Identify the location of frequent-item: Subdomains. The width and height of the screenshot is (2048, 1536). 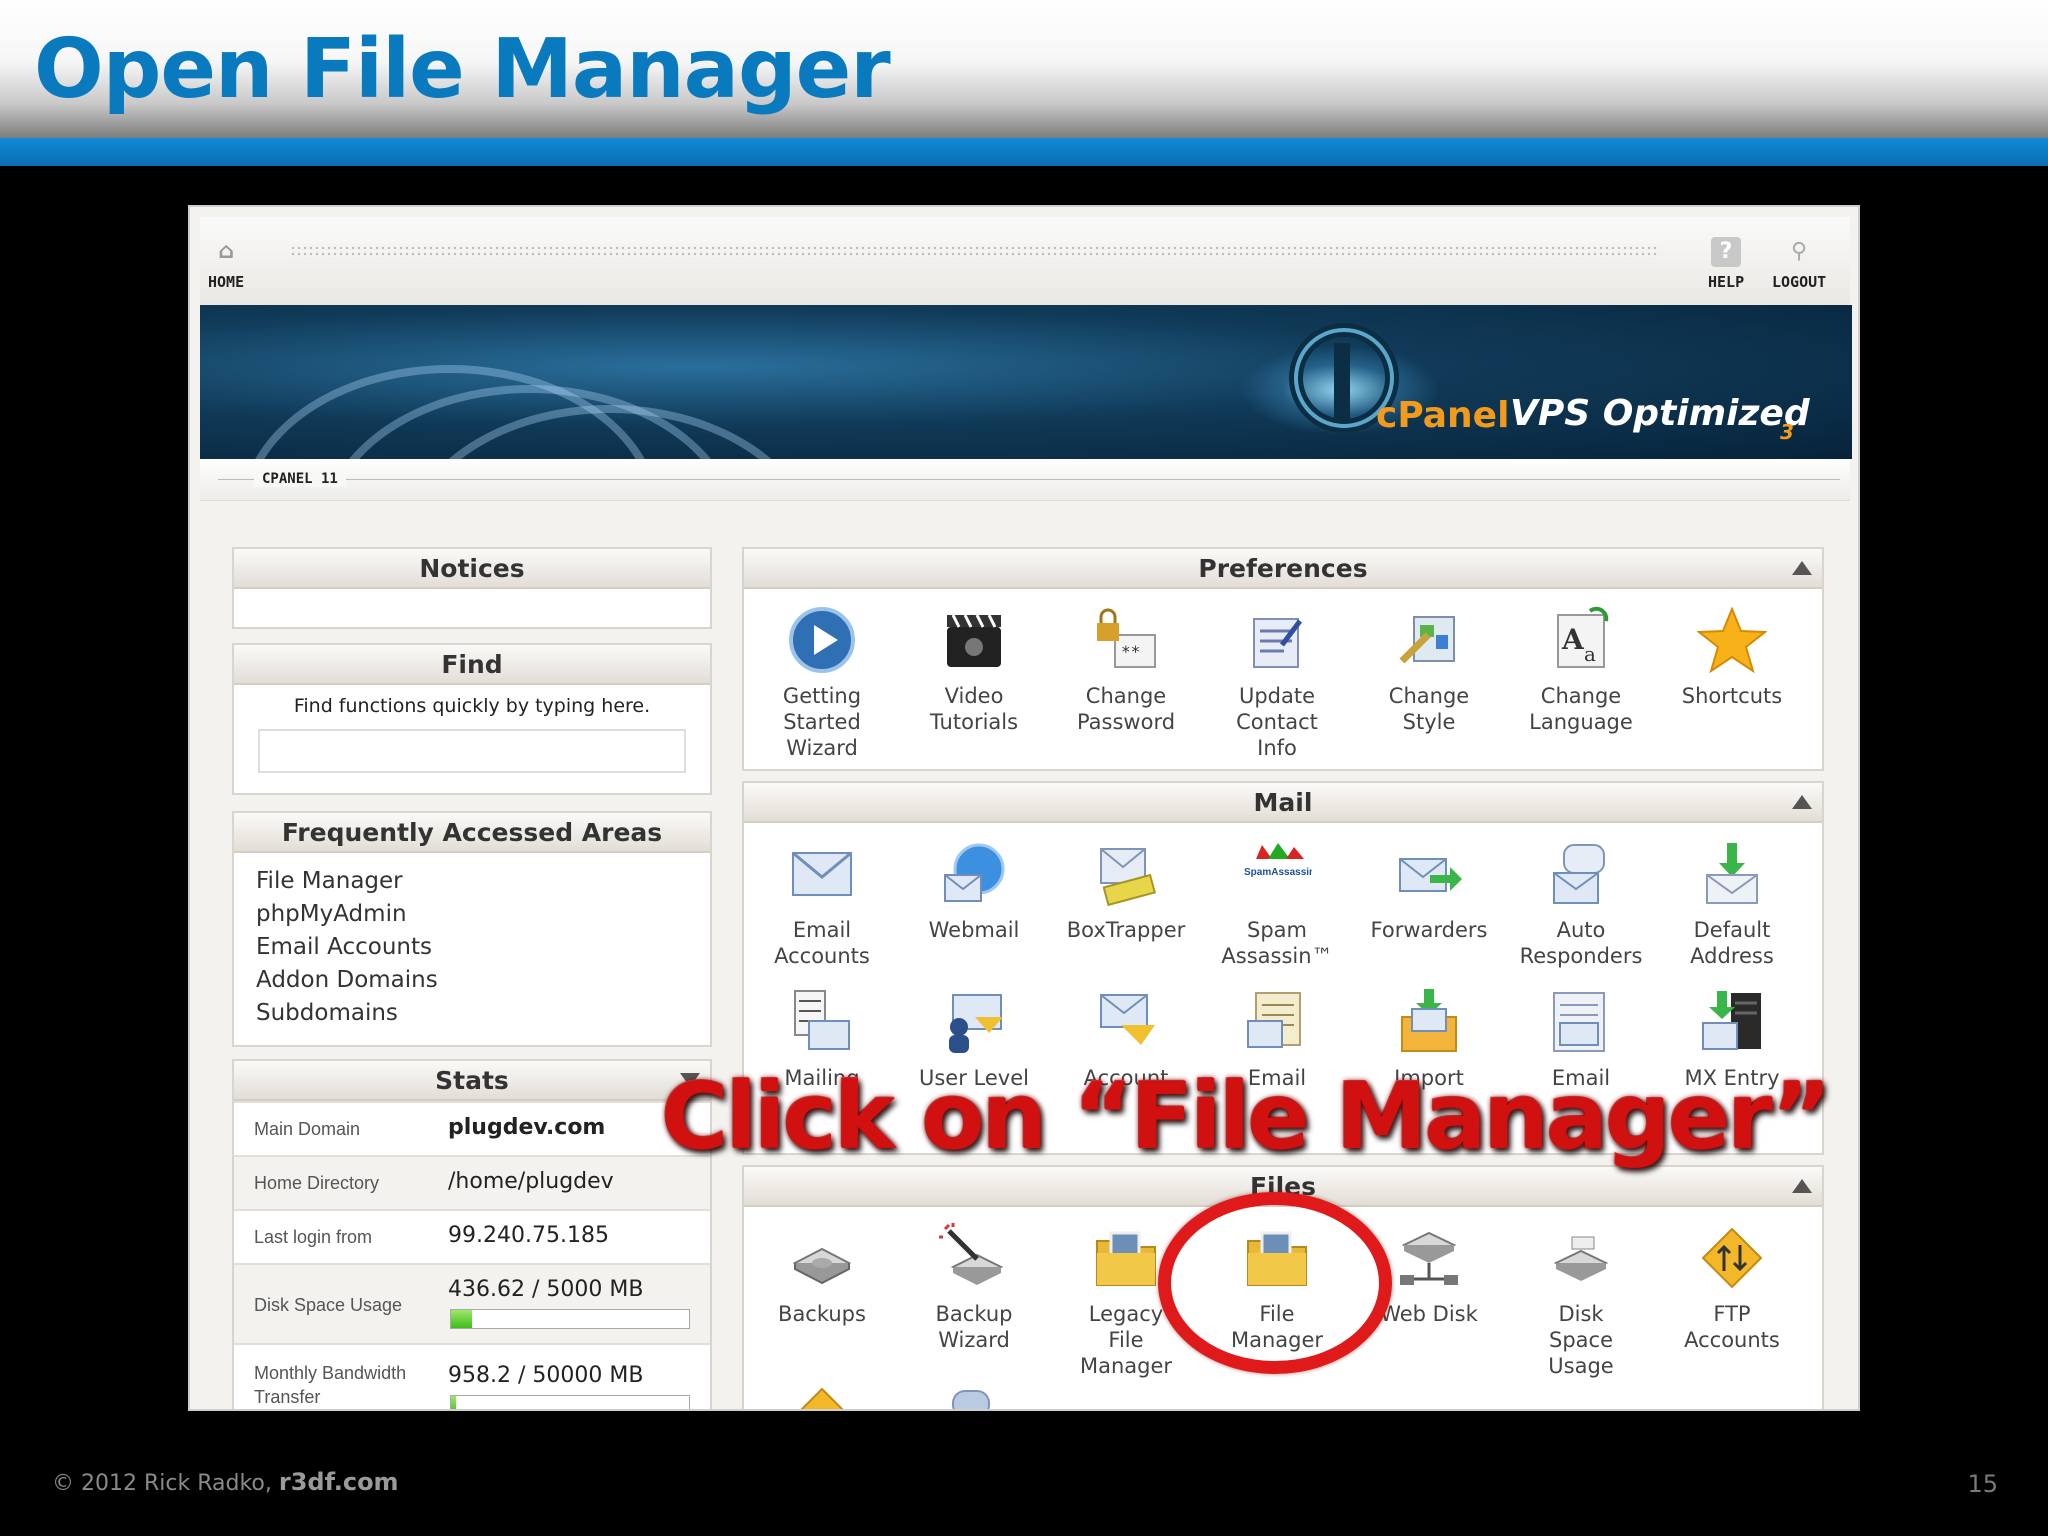
(483, 1013).